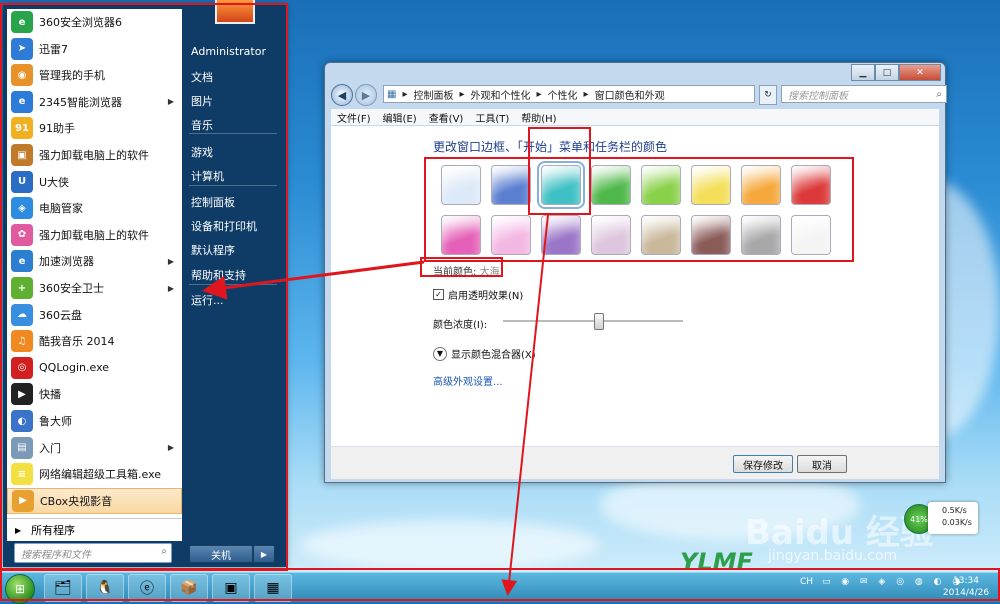 The image size is (1000, 604). What do you see at coordinates (486, 296) in the screenshot?
I see `transparency-label: 启用透明效果(N)` at bounding box center [486, 296].